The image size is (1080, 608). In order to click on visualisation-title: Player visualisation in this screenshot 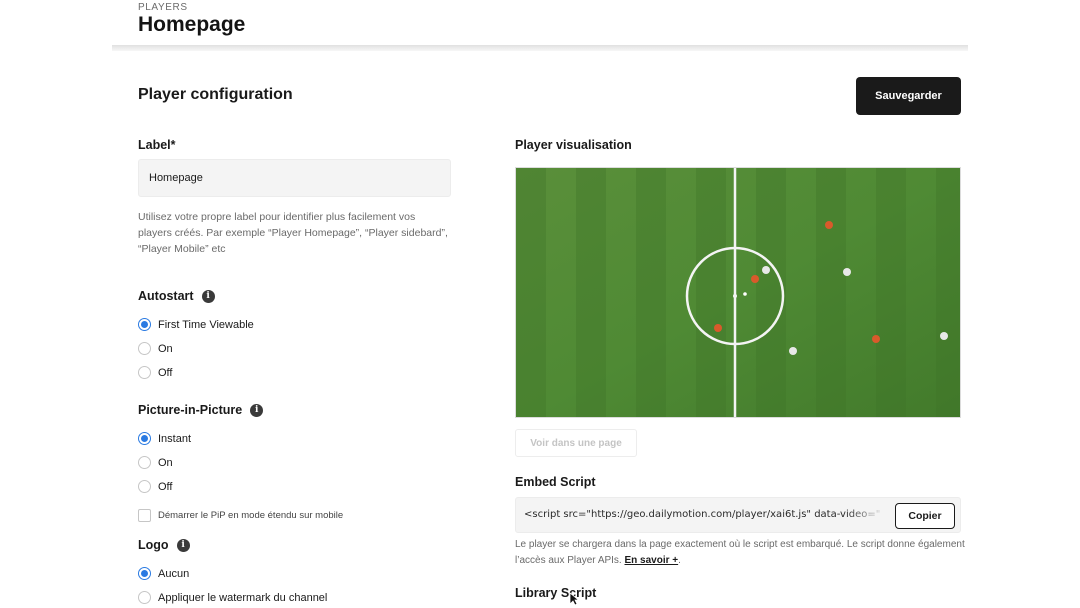, I will do `click(573, 145)`.